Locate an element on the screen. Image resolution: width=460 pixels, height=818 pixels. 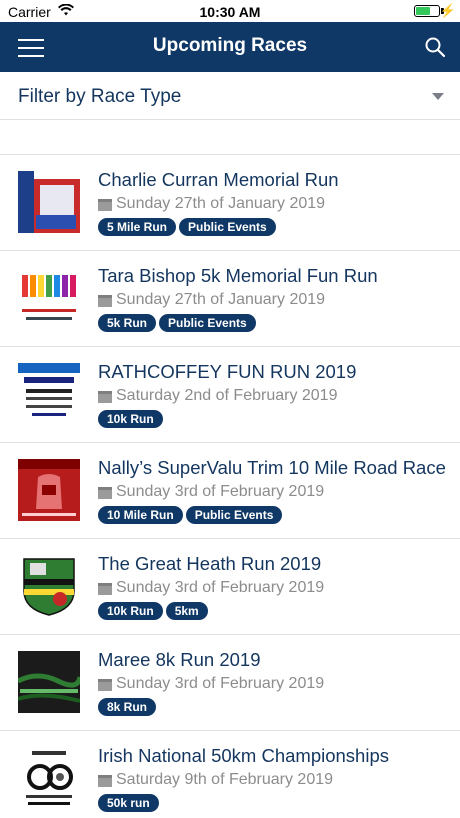
race-tags: 5k Run Public Events is located at coordinates (177, 323).